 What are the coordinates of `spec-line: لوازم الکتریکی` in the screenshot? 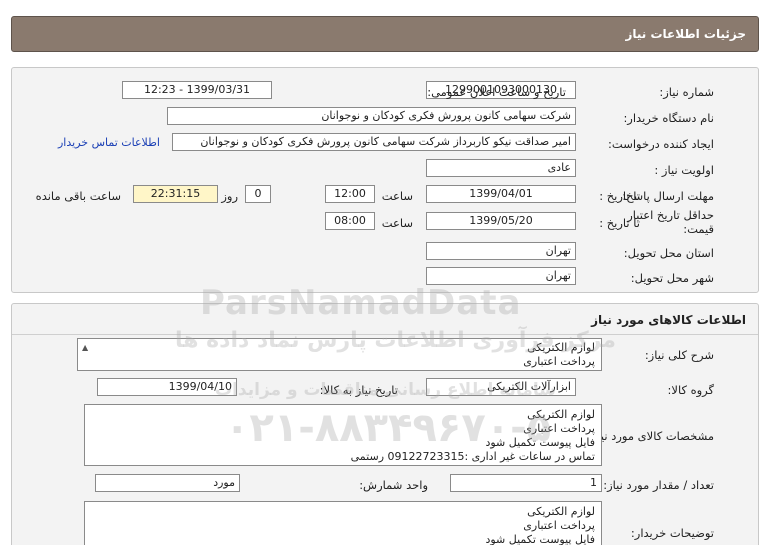 It's located at (561, 414).